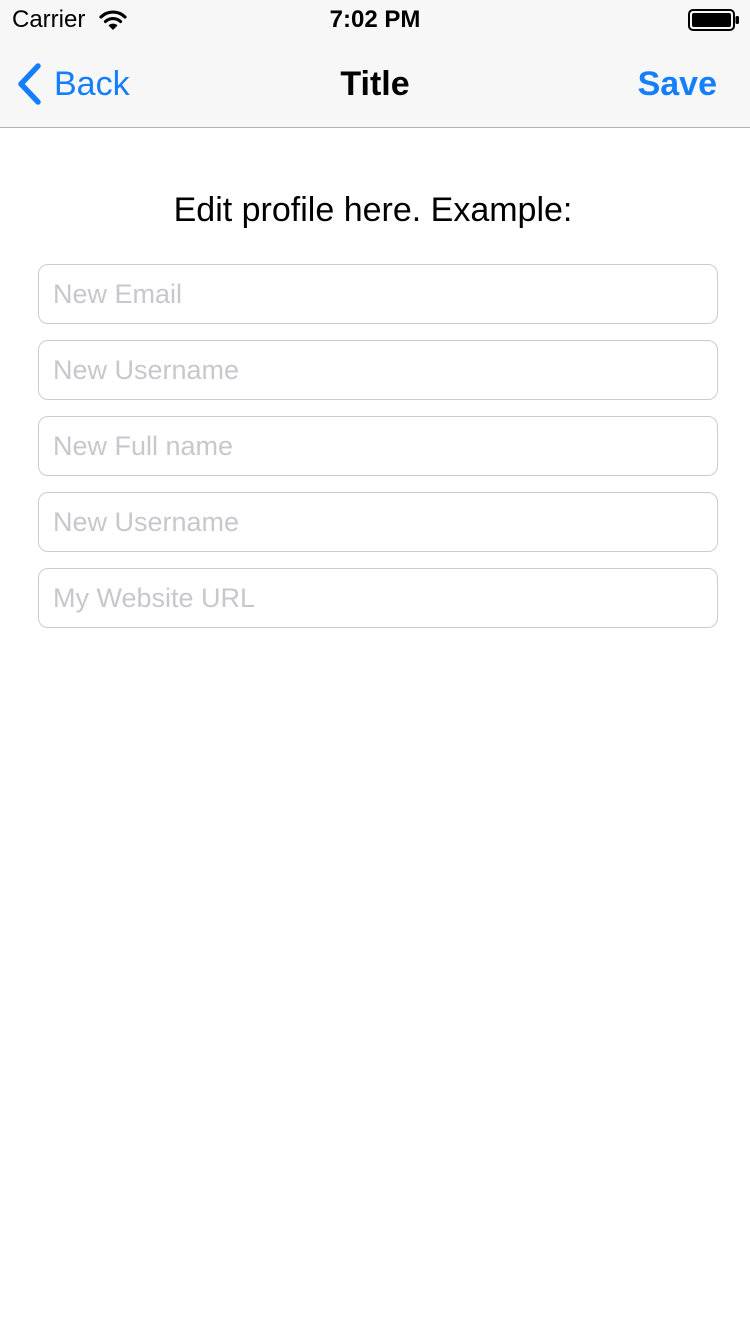 This screenshot has width=750, height=1334. Describe the element at coordinates (373, 210) in the screenshot. I see `instruction-text: Edit profile here. Example:` at that location.